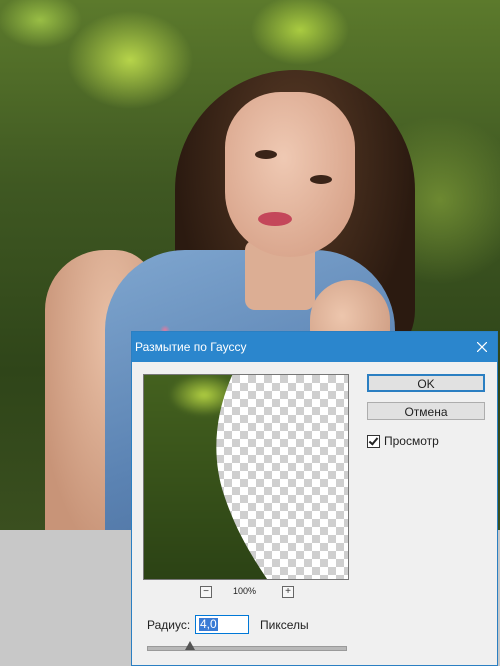  Describe the element at coordinates (373, 441) in the screenshot. I see `checkbox-checked-icon` at that location.